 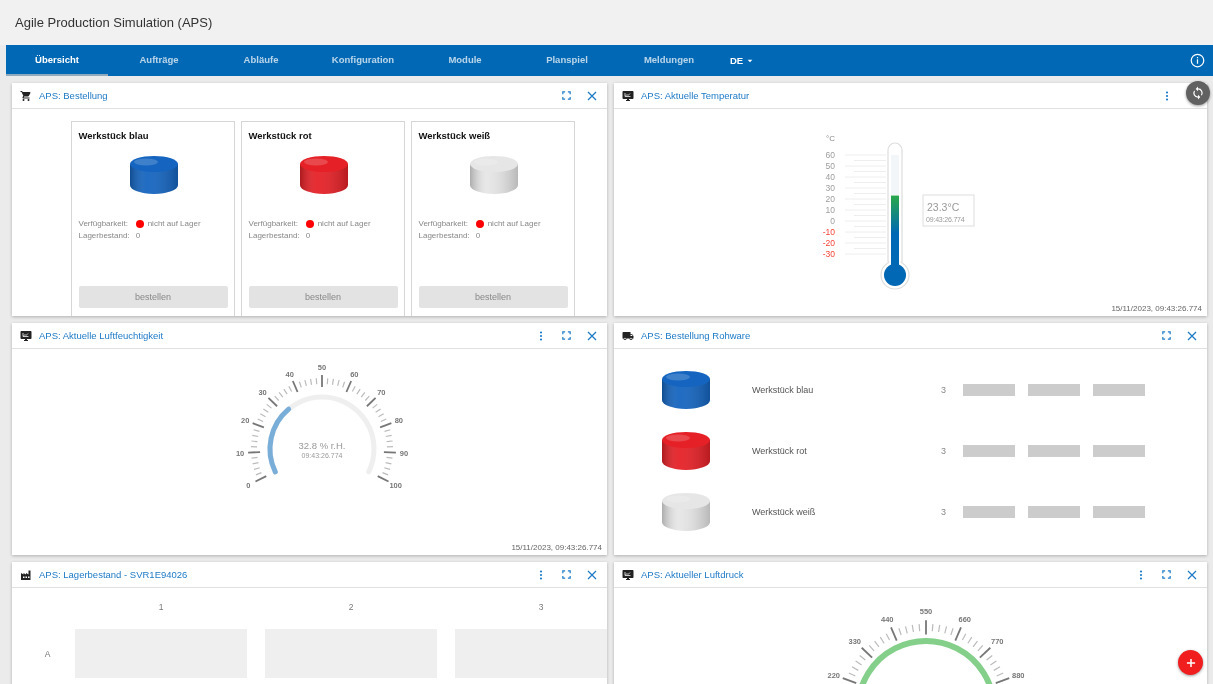 I want to click on scale-label: -30, so click(x=828, y=254).